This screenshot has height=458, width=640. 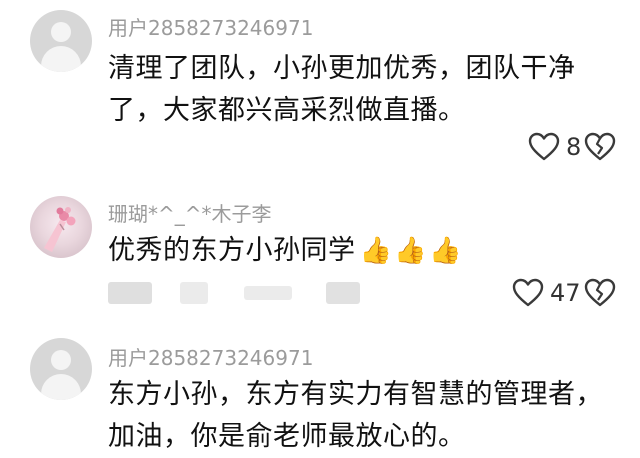 What do you see at coordinates (190, 212) in the screenshot?
I see `comment-username: 珊瑚*^_^*木子李` at bounding box center [190, 212].